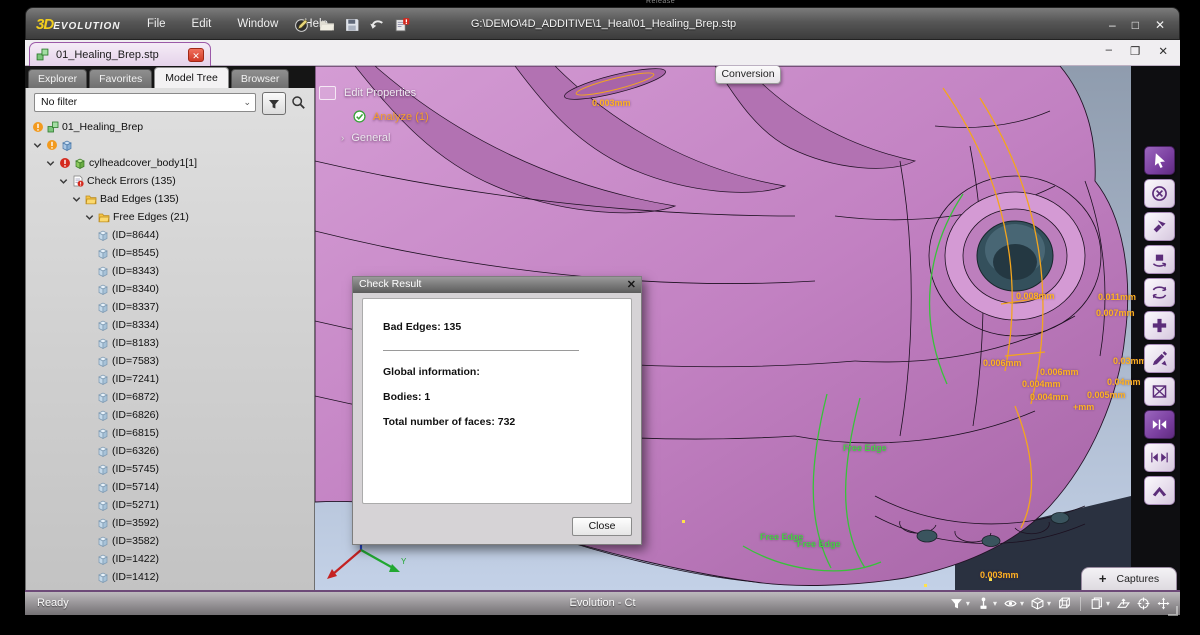 Image resolution: width=1200 pixels, height=635 pixels. Describe the element at coordinates (170, 253) in the screenshot. I see `tree-item: (ID=8545)` at that location.